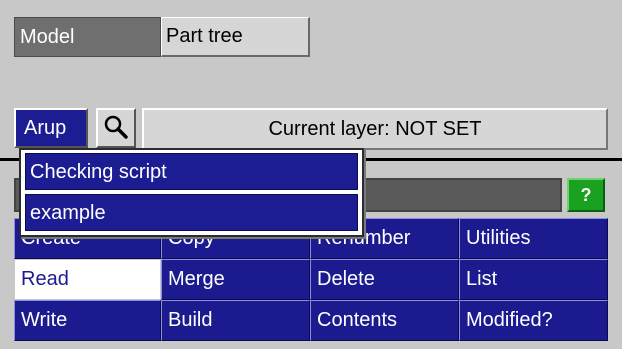  I want to click on search-button, so click(116, 128).